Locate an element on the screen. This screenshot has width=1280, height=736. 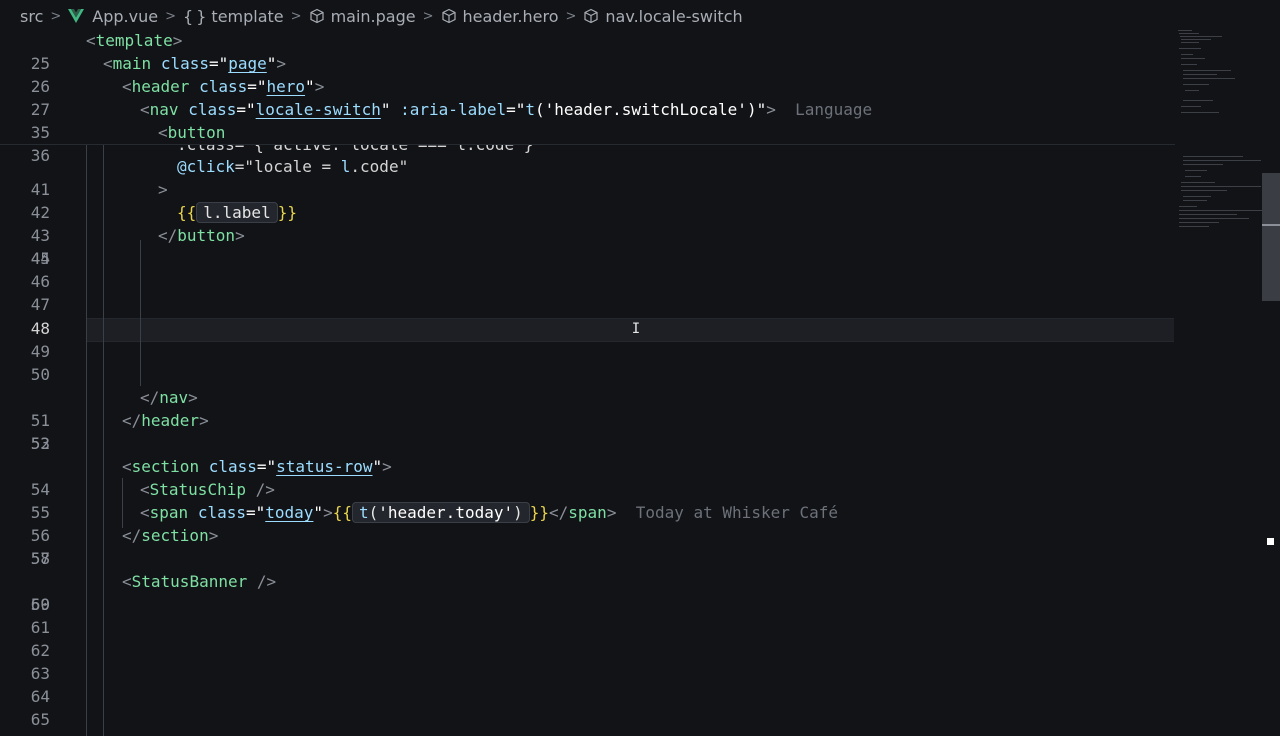
sticky-line: 26 <main class="page"> is located at coordinates (587, 74).